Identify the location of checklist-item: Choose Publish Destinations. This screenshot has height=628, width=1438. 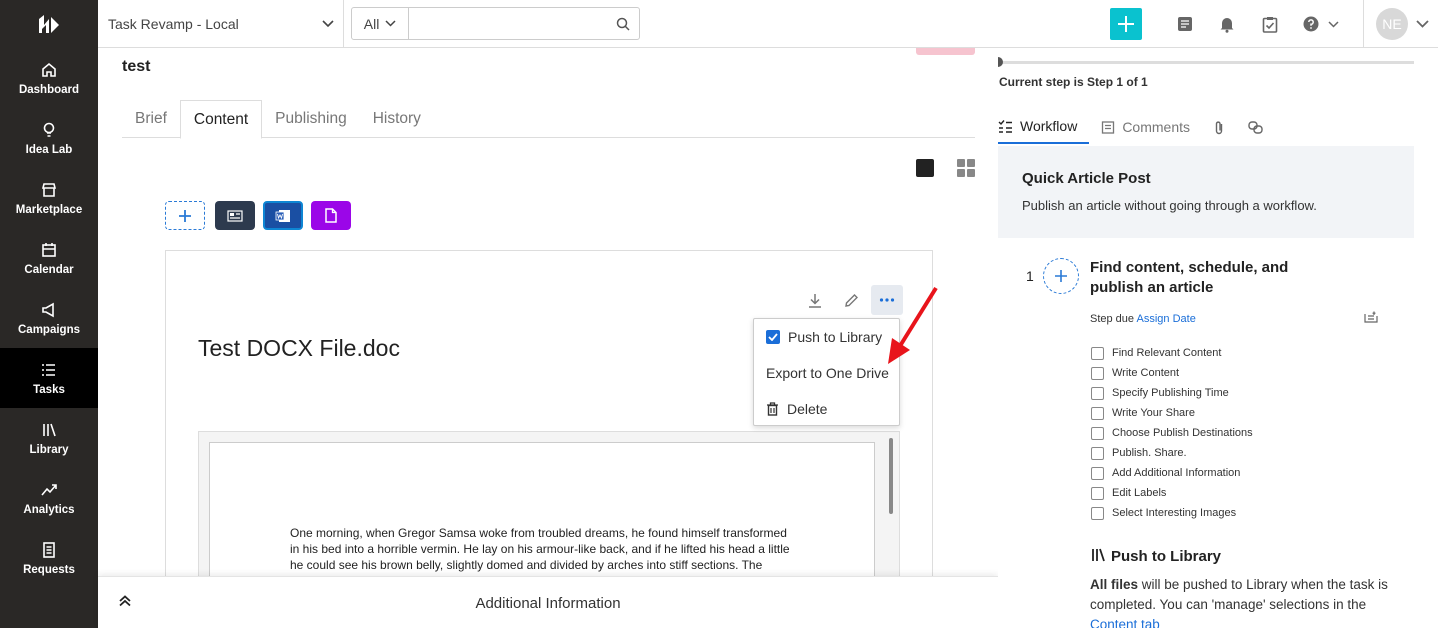
(1172, 433).